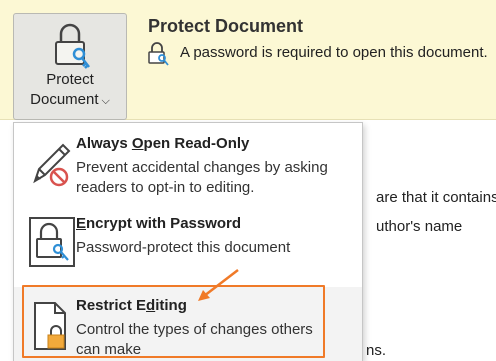 The height and width of the screenshot is (361, 496). I want to click on chevron-down-icon: ⌵, so click(105, 101).